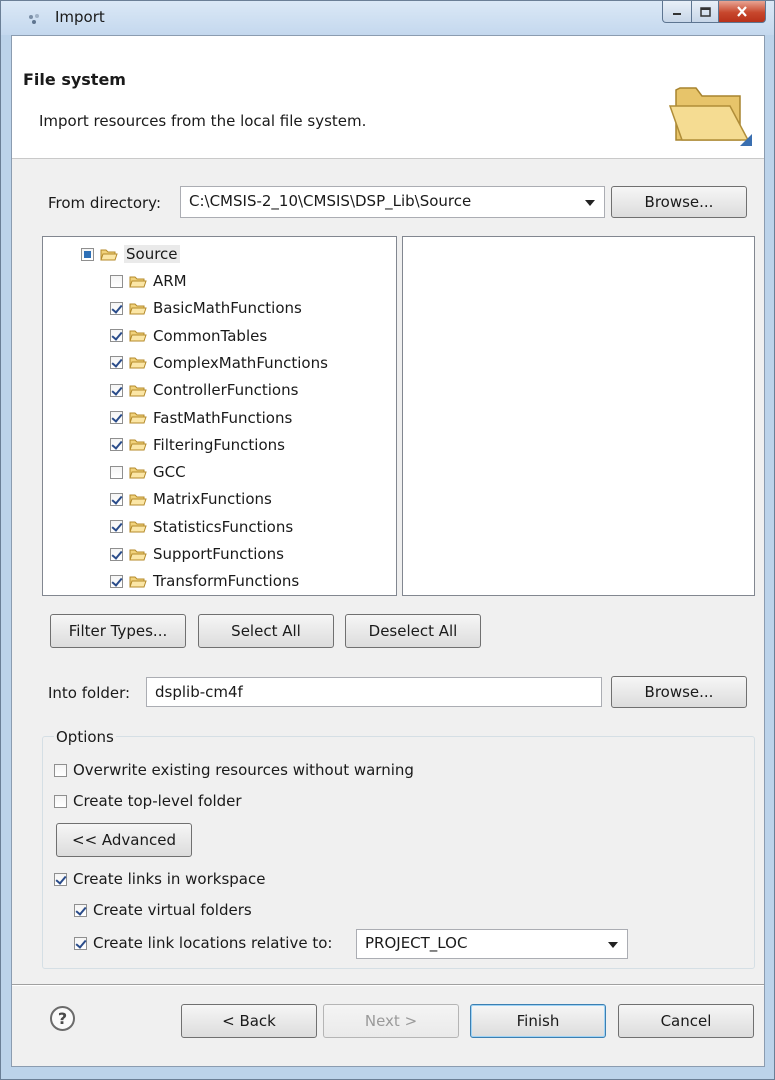 This screenshot has width=775, height=1080. I want to click on tree-root-checkbox, so click(87, 254).